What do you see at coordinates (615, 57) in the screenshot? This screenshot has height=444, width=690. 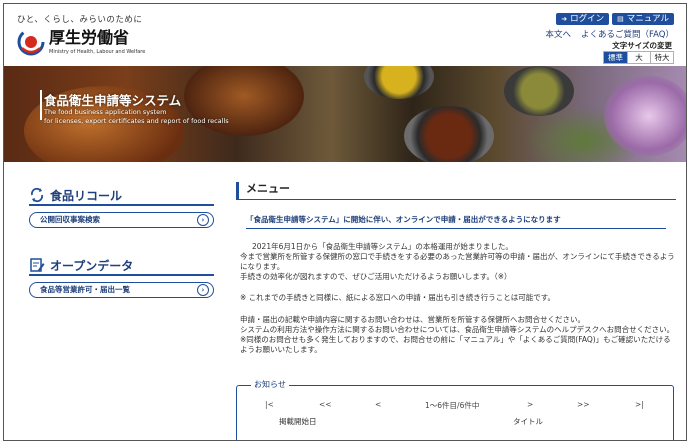 I see `text-size-standard: 標準` at bounding box center [615, 57].